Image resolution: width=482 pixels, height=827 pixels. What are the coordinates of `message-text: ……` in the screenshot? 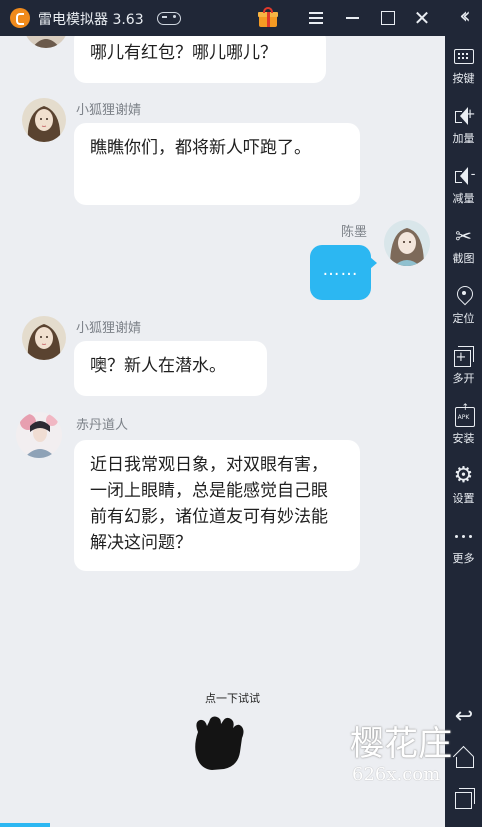 It's located at (340, 270).